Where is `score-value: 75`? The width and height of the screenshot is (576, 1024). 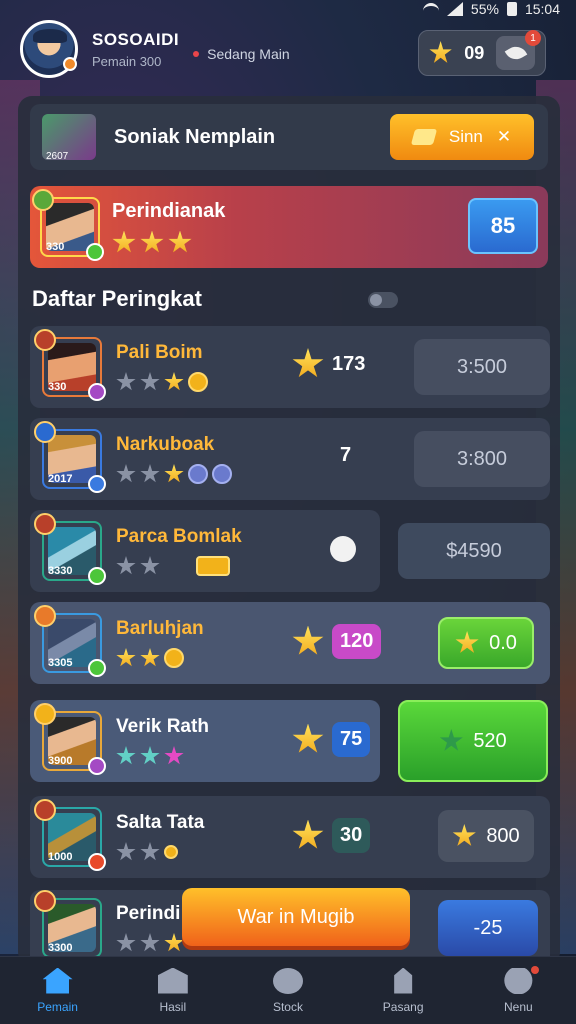
score-value: 75 is located at coordinates (351, 739).